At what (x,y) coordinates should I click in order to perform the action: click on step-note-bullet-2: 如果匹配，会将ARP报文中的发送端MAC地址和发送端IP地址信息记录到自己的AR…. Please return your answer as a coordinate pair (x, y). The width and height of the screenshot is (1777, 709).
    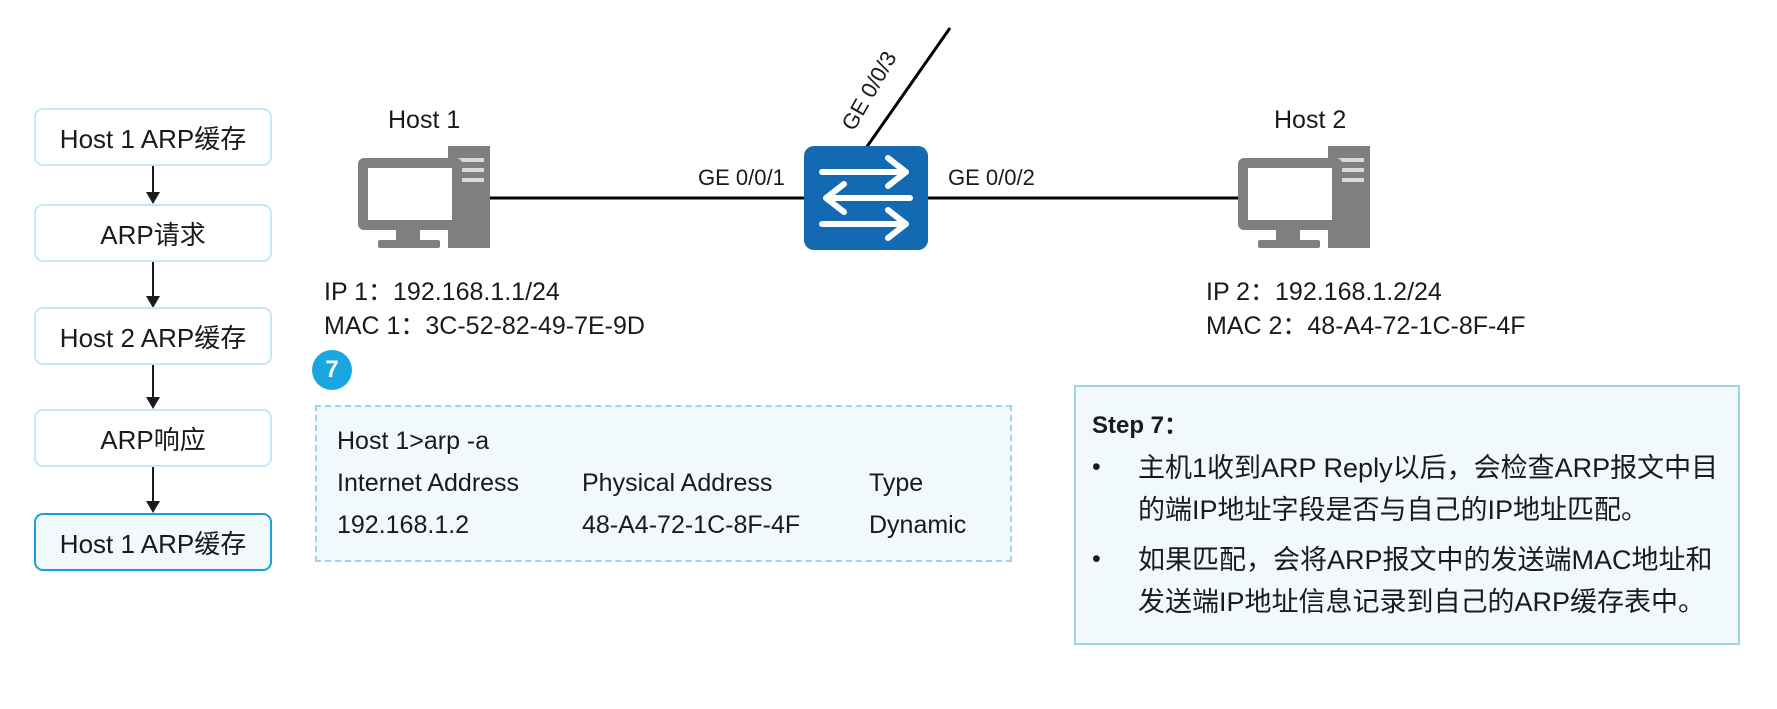
    Looking at the image, I should click on (1425, 581).